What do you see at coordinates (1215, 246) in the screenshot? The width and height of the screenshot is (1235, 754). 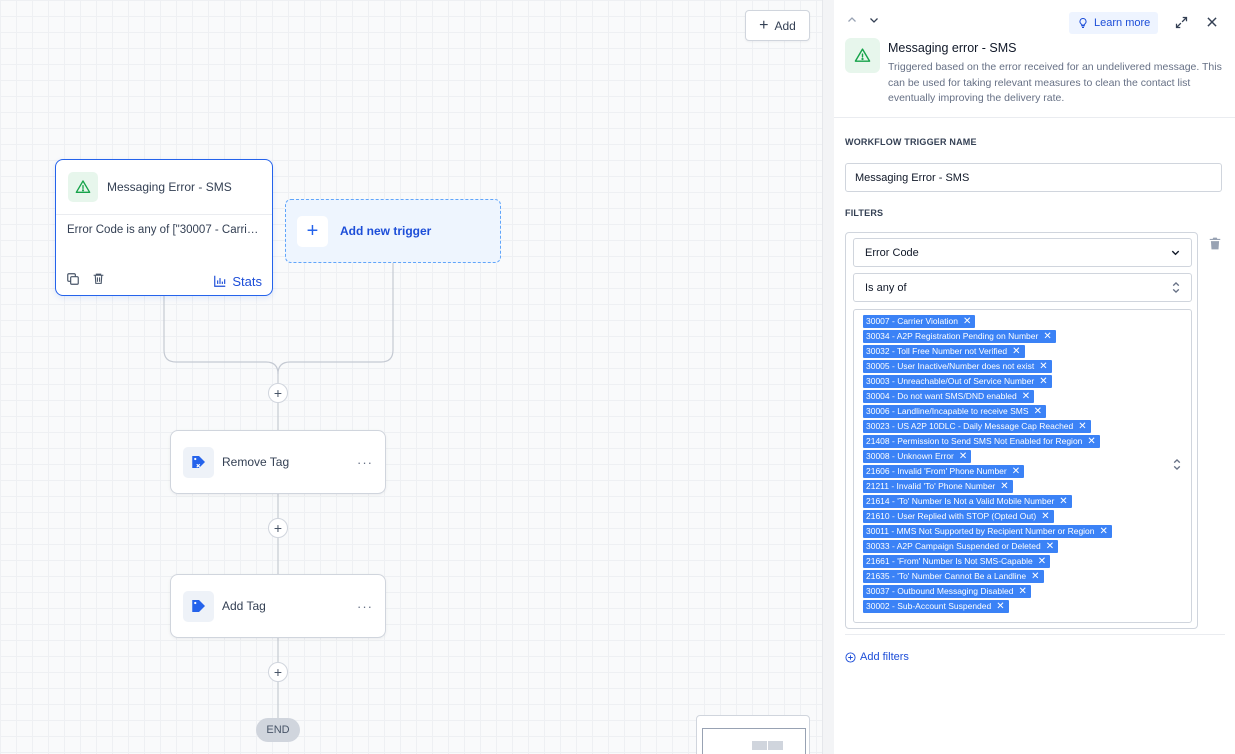 I see `trash-icon` at bounding box center [1215, 246].